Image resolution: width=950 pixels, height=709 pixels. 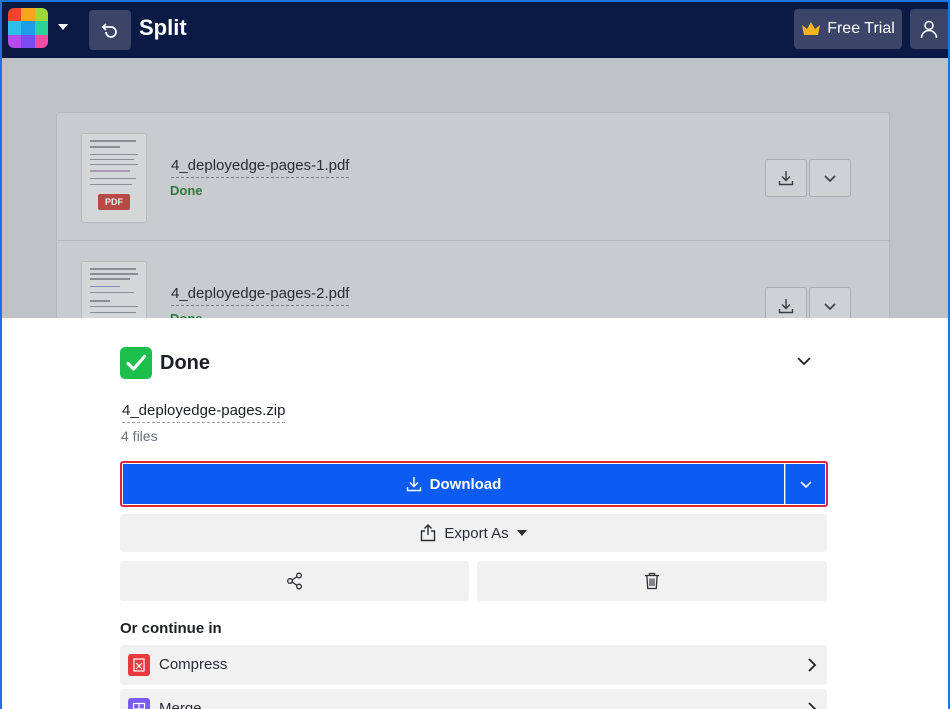 I want to click on free-trial-button: Free Trial, so click(x=848, y=29).